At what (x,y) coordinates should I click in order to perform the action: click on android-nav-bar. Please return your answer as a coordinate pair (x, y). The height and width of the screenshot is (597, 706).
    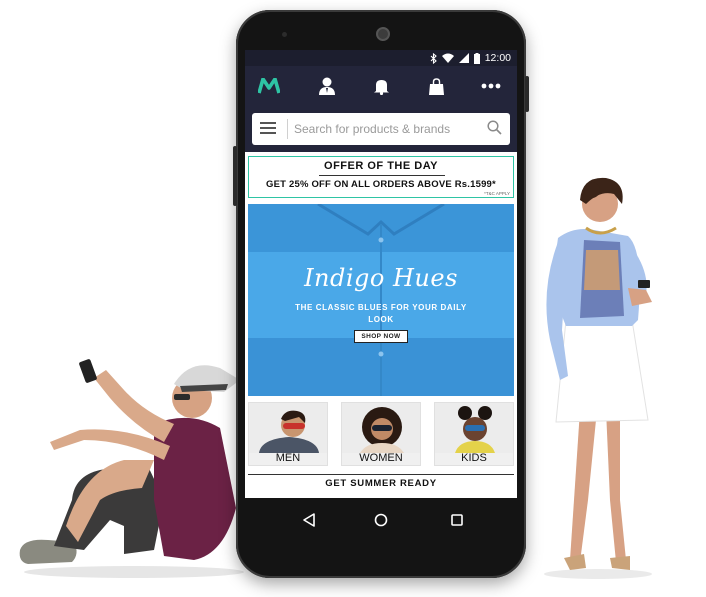
    Looking at the image, I should click on (381, 520).